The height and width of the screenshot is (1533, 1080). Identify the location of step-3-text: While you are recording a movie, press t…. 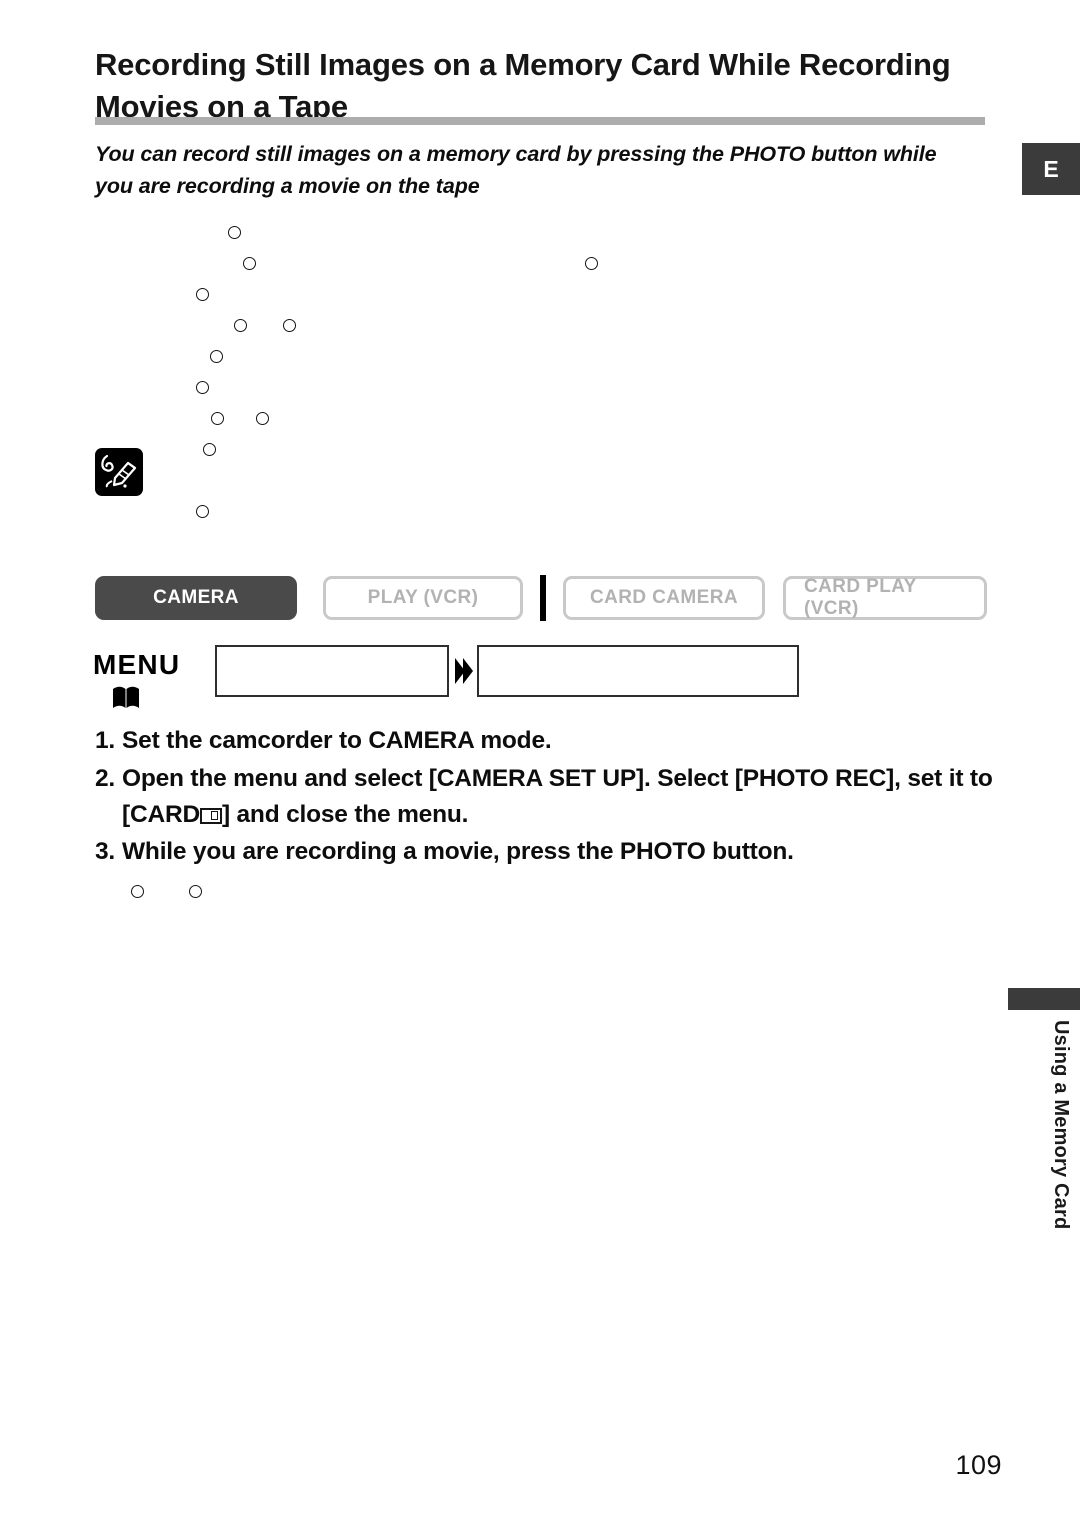
(458, 852).